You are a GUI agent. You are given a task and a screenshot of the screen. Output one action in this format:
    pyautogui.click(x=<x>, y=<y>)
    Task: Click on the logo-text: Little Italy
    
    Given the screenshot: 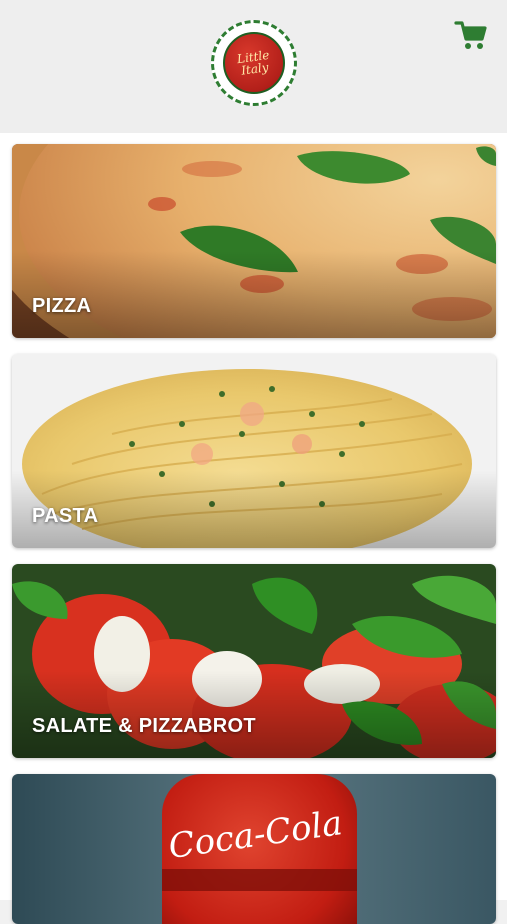 What is the action you would take?
    pyautogui.click(x=253, y=62)
    